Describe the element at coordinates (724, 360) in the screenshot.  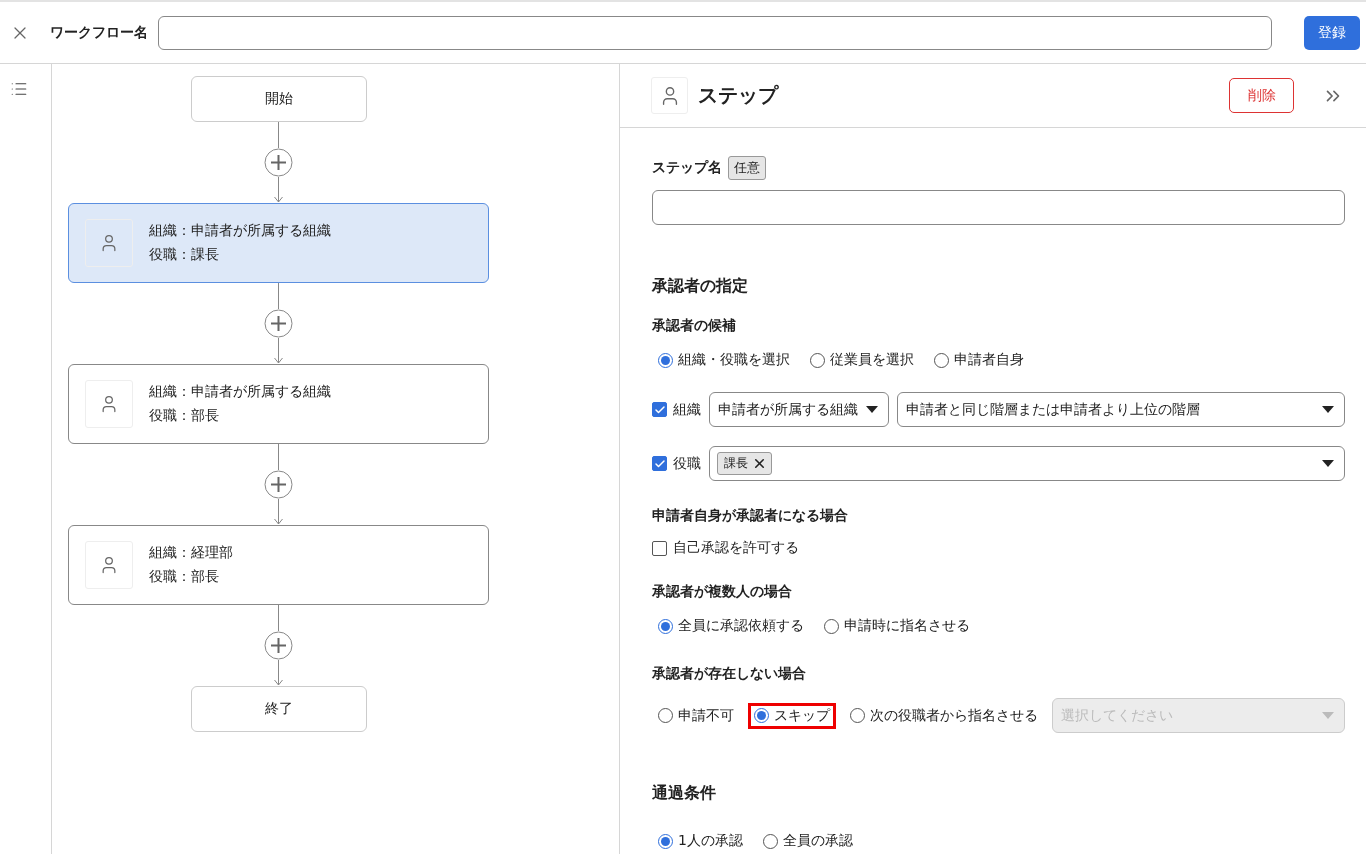
I see `radio-option: 組織・役職を選択` at that location.